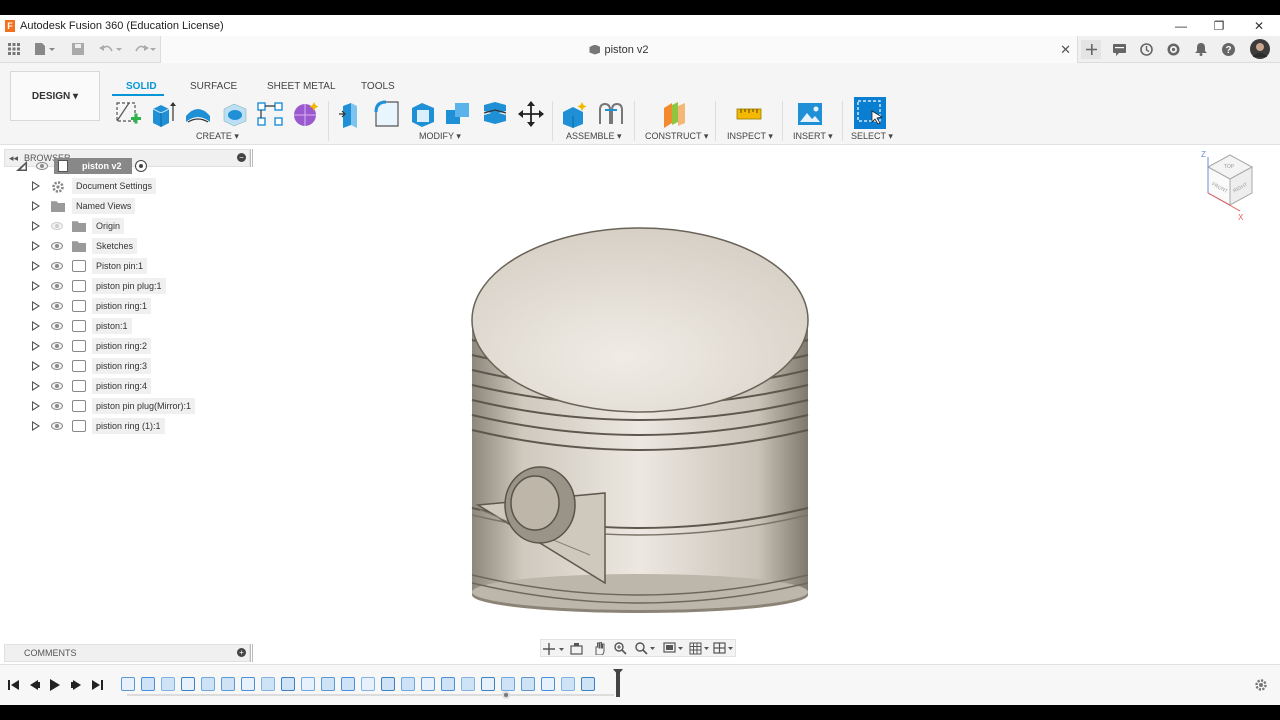 The height and width of the screenshot is (720, 1280). What do you see at coordinates (22, 166) in the screenshot?
I see `expand-collapse-icon` at bounding box center [22, 166].